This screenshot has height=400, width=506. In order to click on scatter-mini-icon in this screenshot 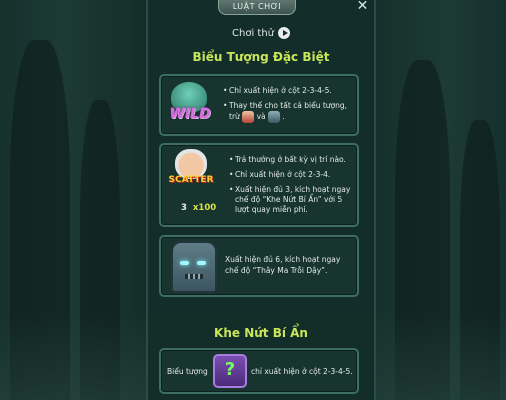, I will do `click(248, 117)`.